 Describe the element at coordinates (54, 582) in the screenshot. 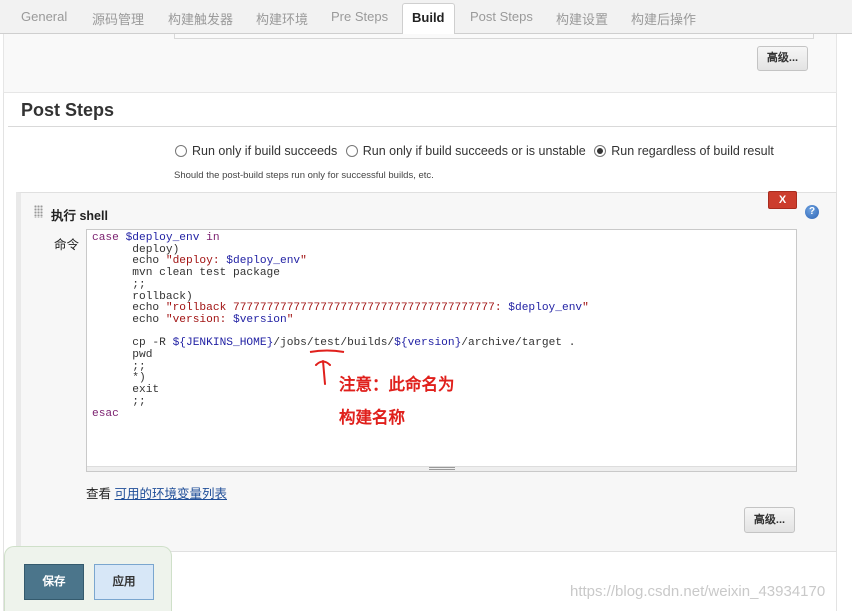

I see `save-button: 保存` at that location.